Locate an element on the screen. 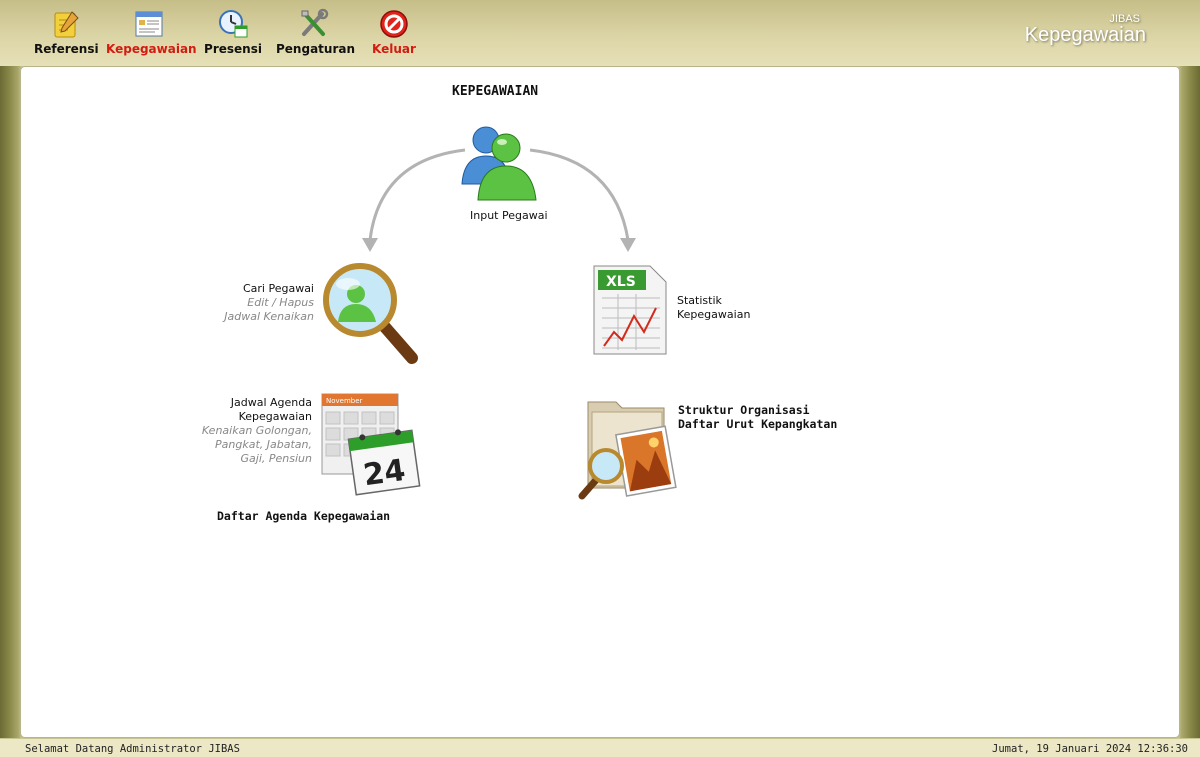 This screenshot has width=1200, height=757. daftar-agenda-link: Daftar Agenda Kepegawaian is located at coordinates (303, 516).